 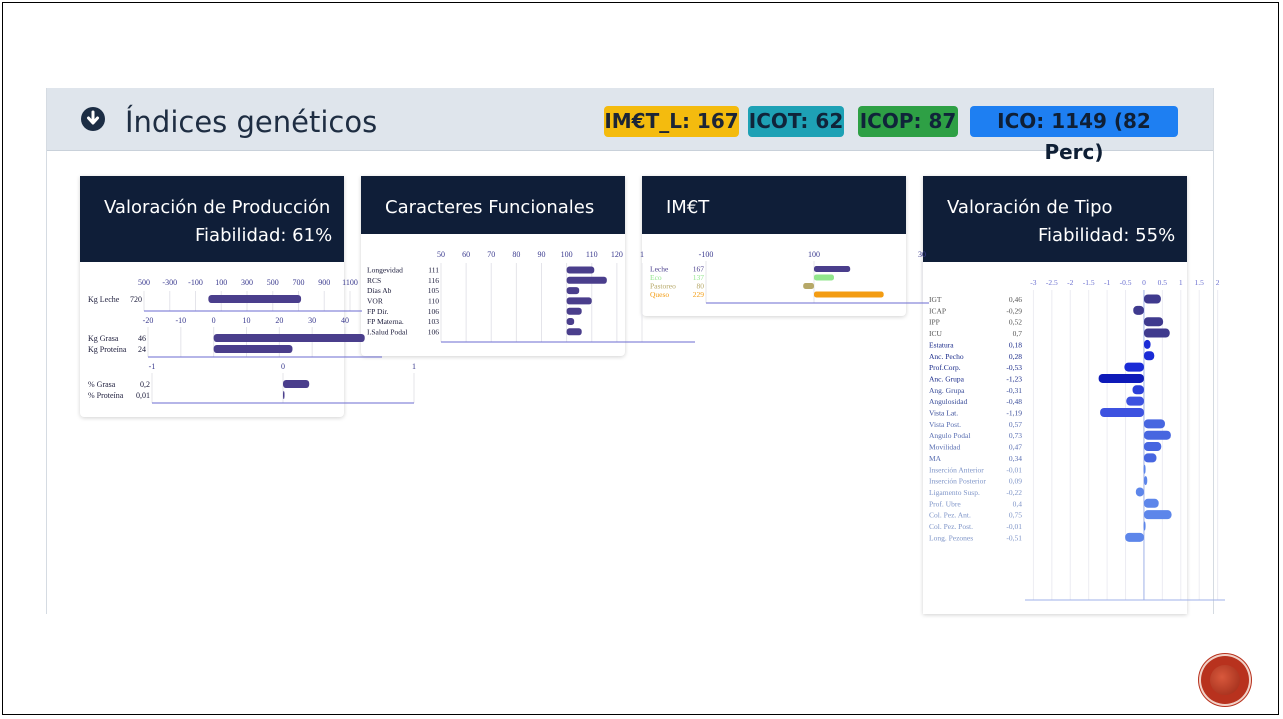 What do you see at coordinates (1015, 344) in the screenshot?
I see `row-value: 0,18` at bounding box center [1015, 344].